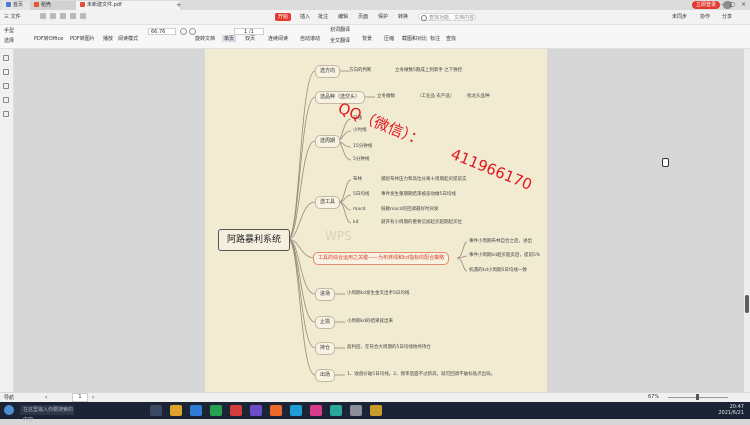 The width and height of the screenshot is (750, 425). I want to click on double-page-button: 双页, so click(250, 38).